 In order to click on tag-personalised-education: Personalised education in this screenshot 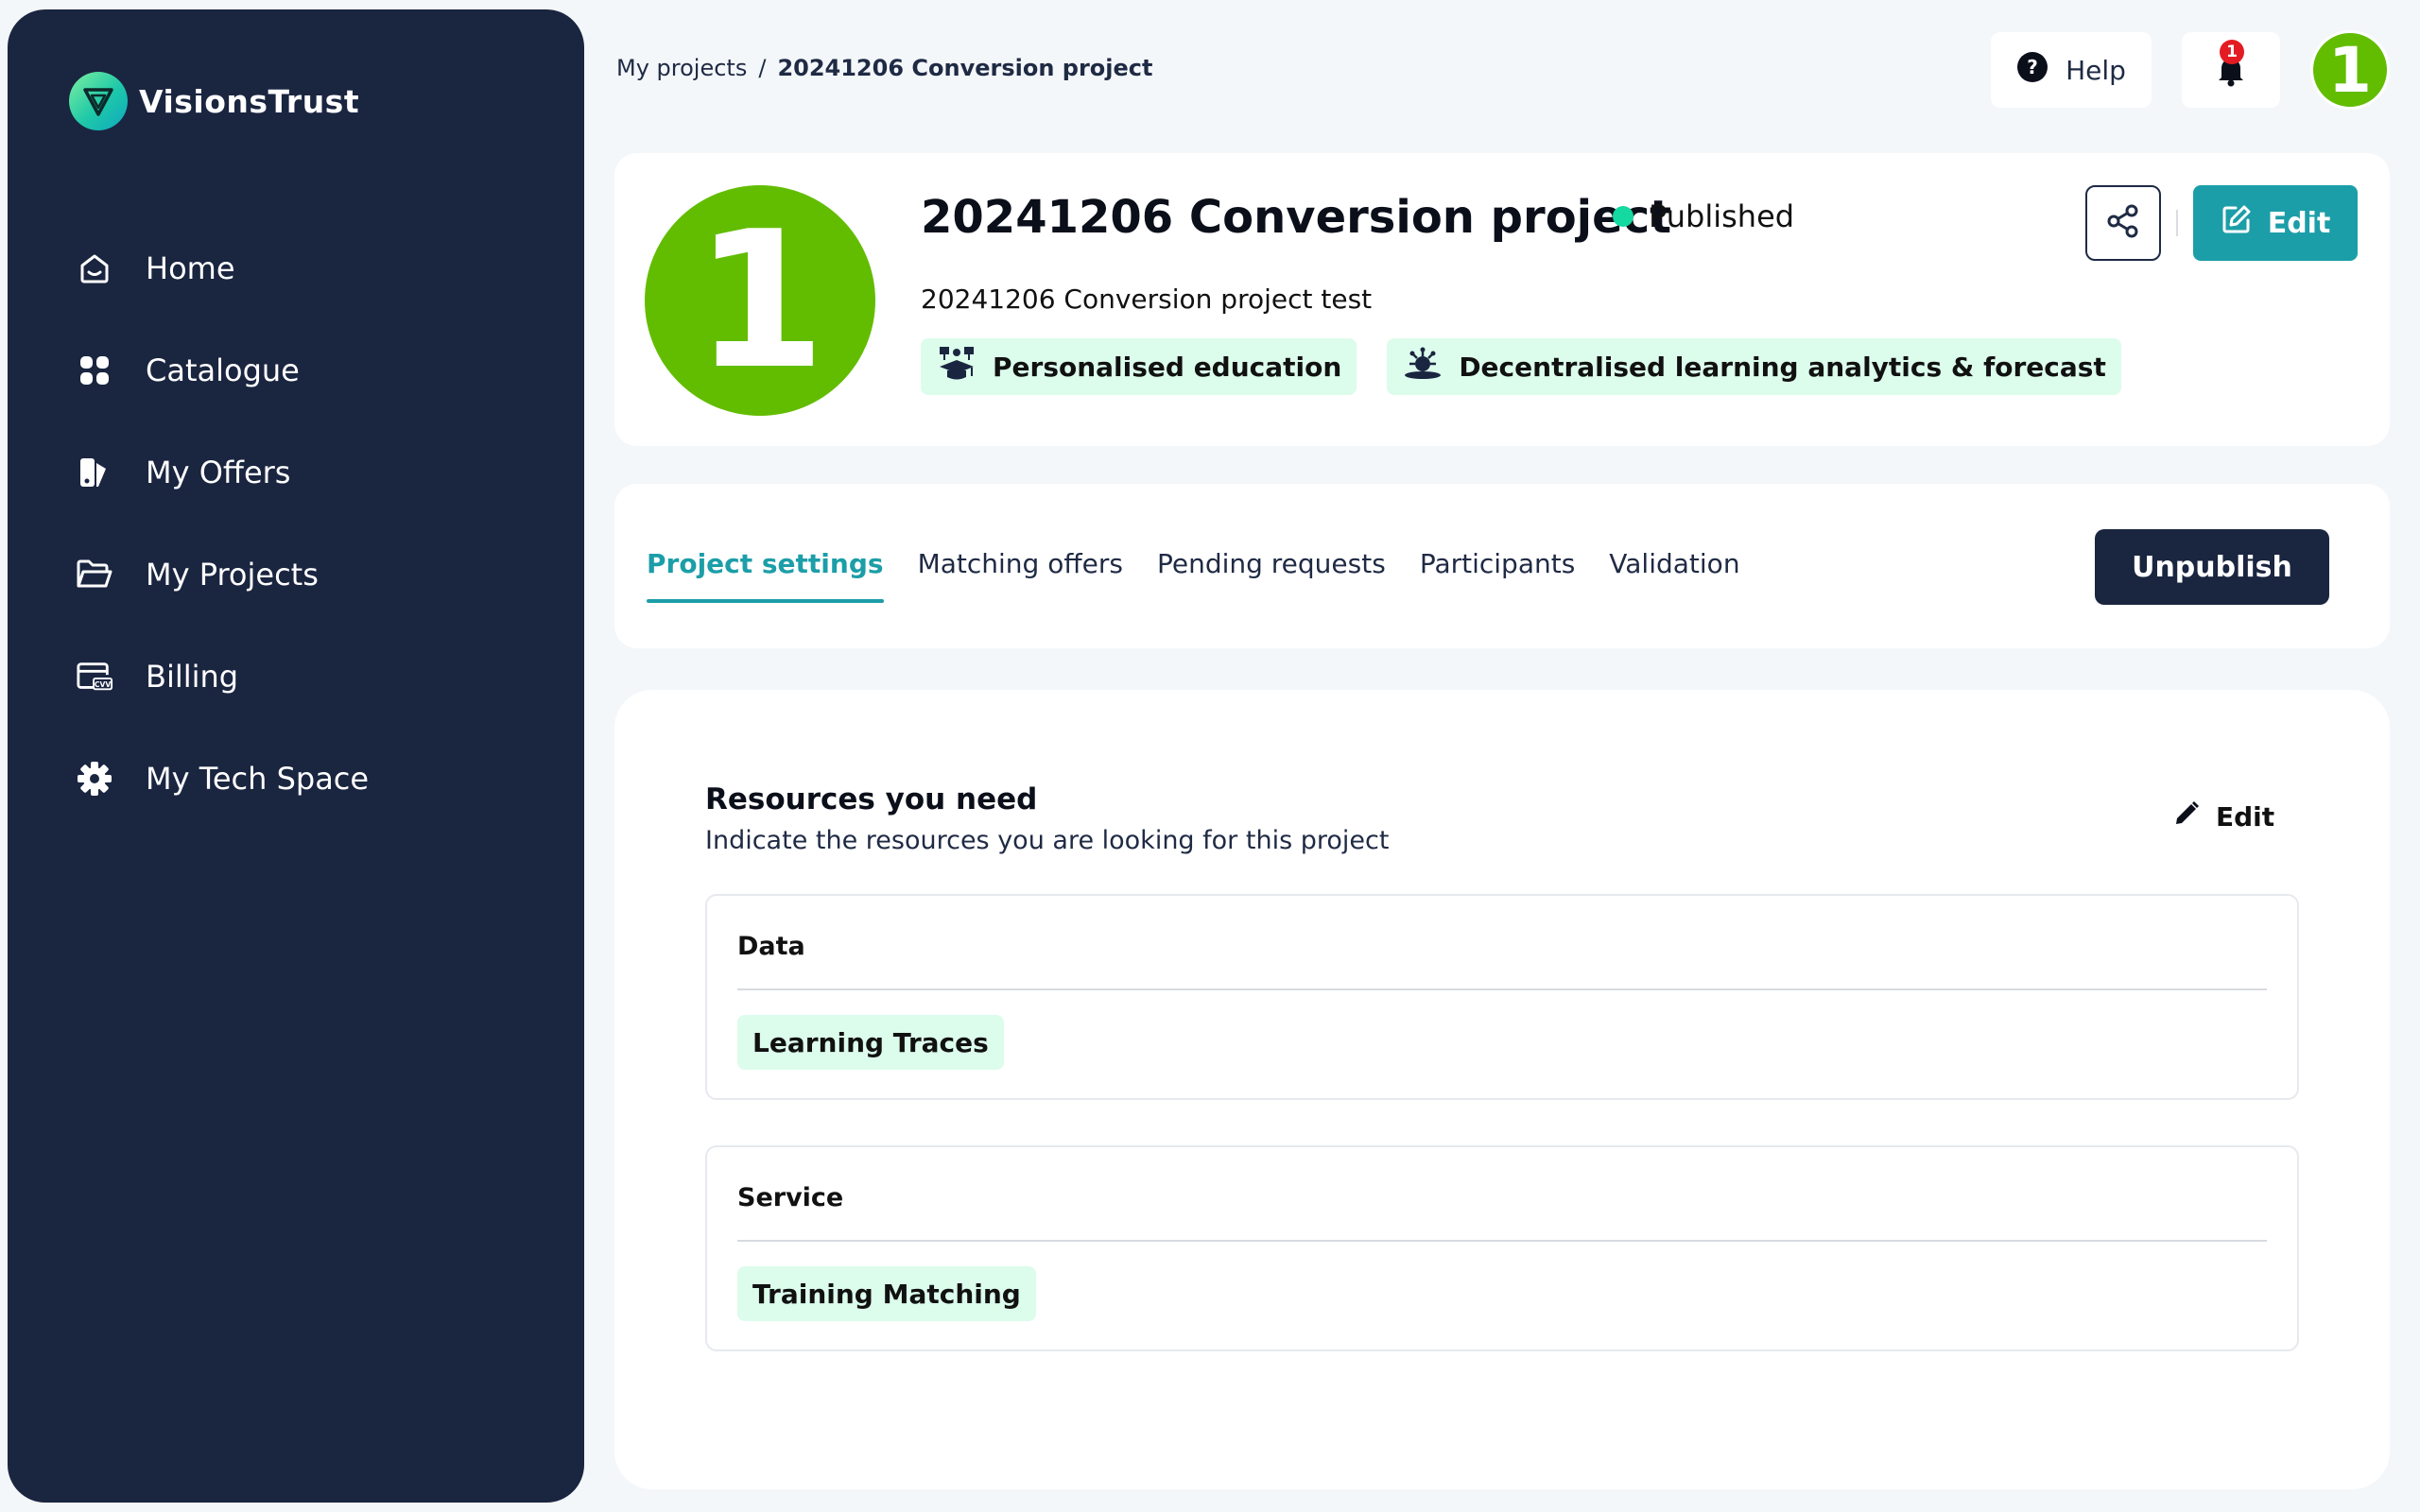, I will do `click(1139, 366)`.